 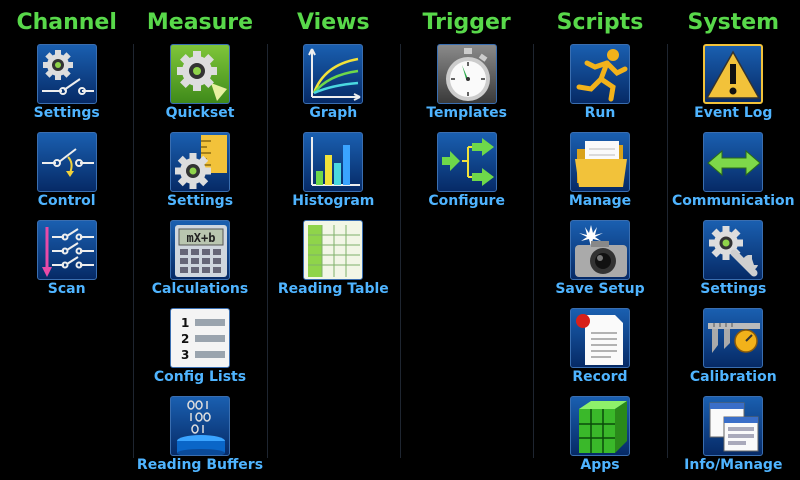 What do you see at coordinates (599, 74) in the screenshot?
I see `running-person-icon` at bounding box center [599, 74].